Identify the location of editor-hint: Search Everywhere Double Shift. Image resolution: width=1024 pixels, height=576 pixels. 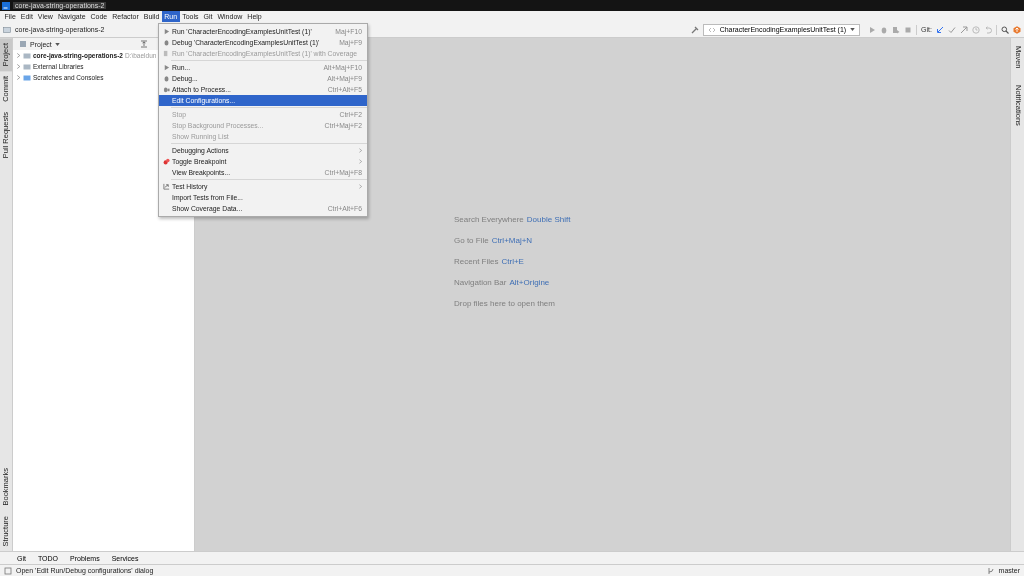
(512, 220).